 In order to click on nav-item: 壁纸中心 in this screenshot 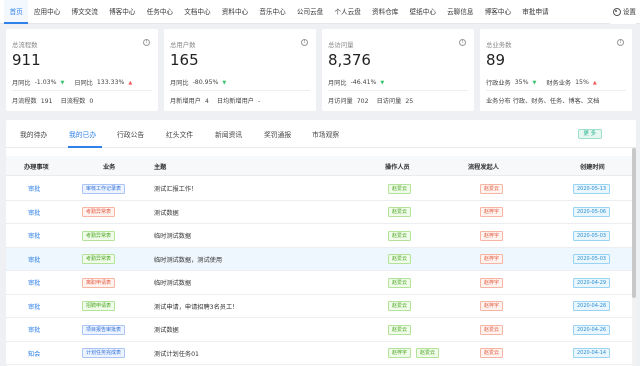, I will do `click(423, 12)`.